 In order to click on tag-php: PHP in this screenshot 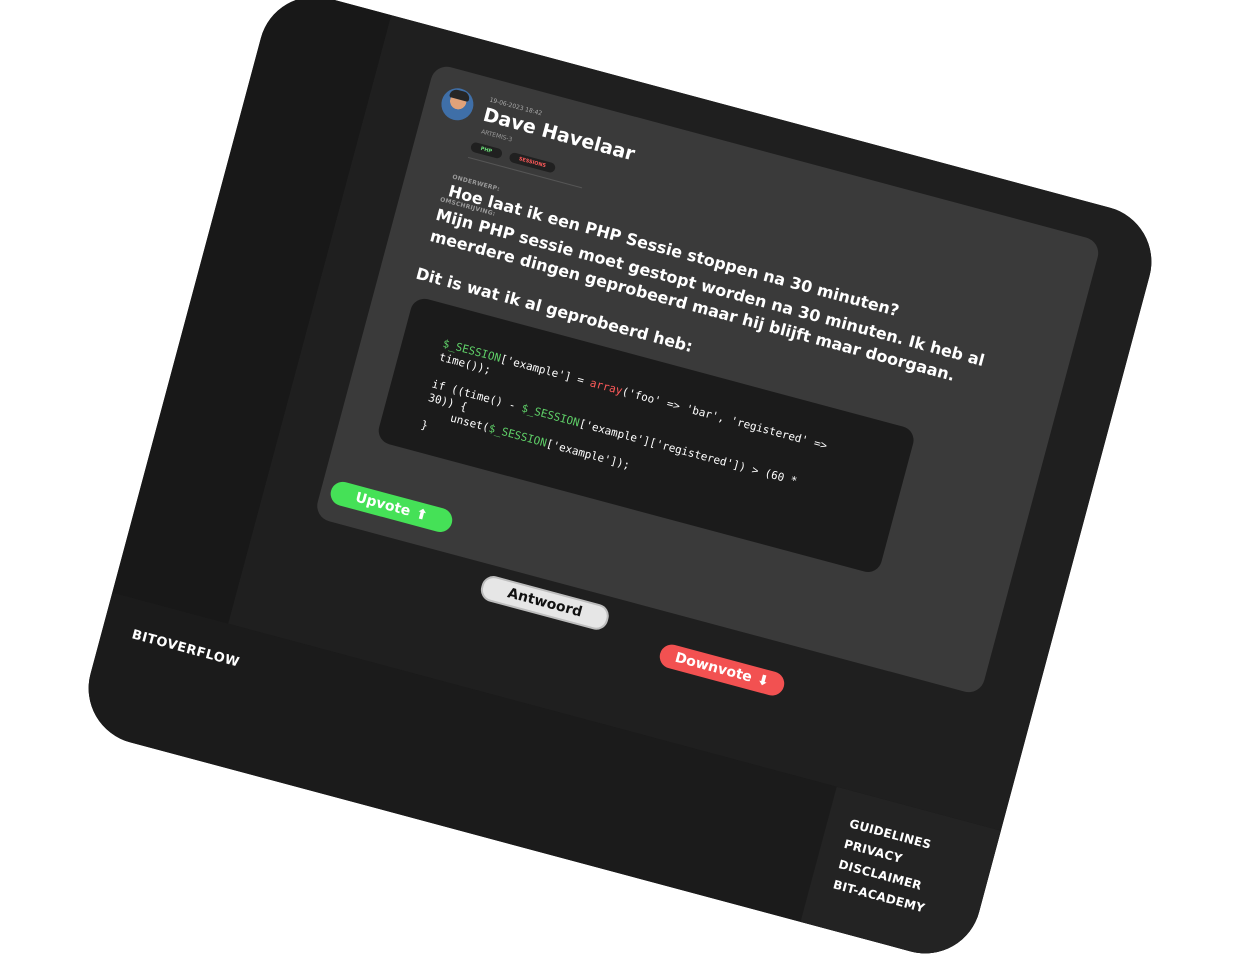, I will do `click(486, 150)`.